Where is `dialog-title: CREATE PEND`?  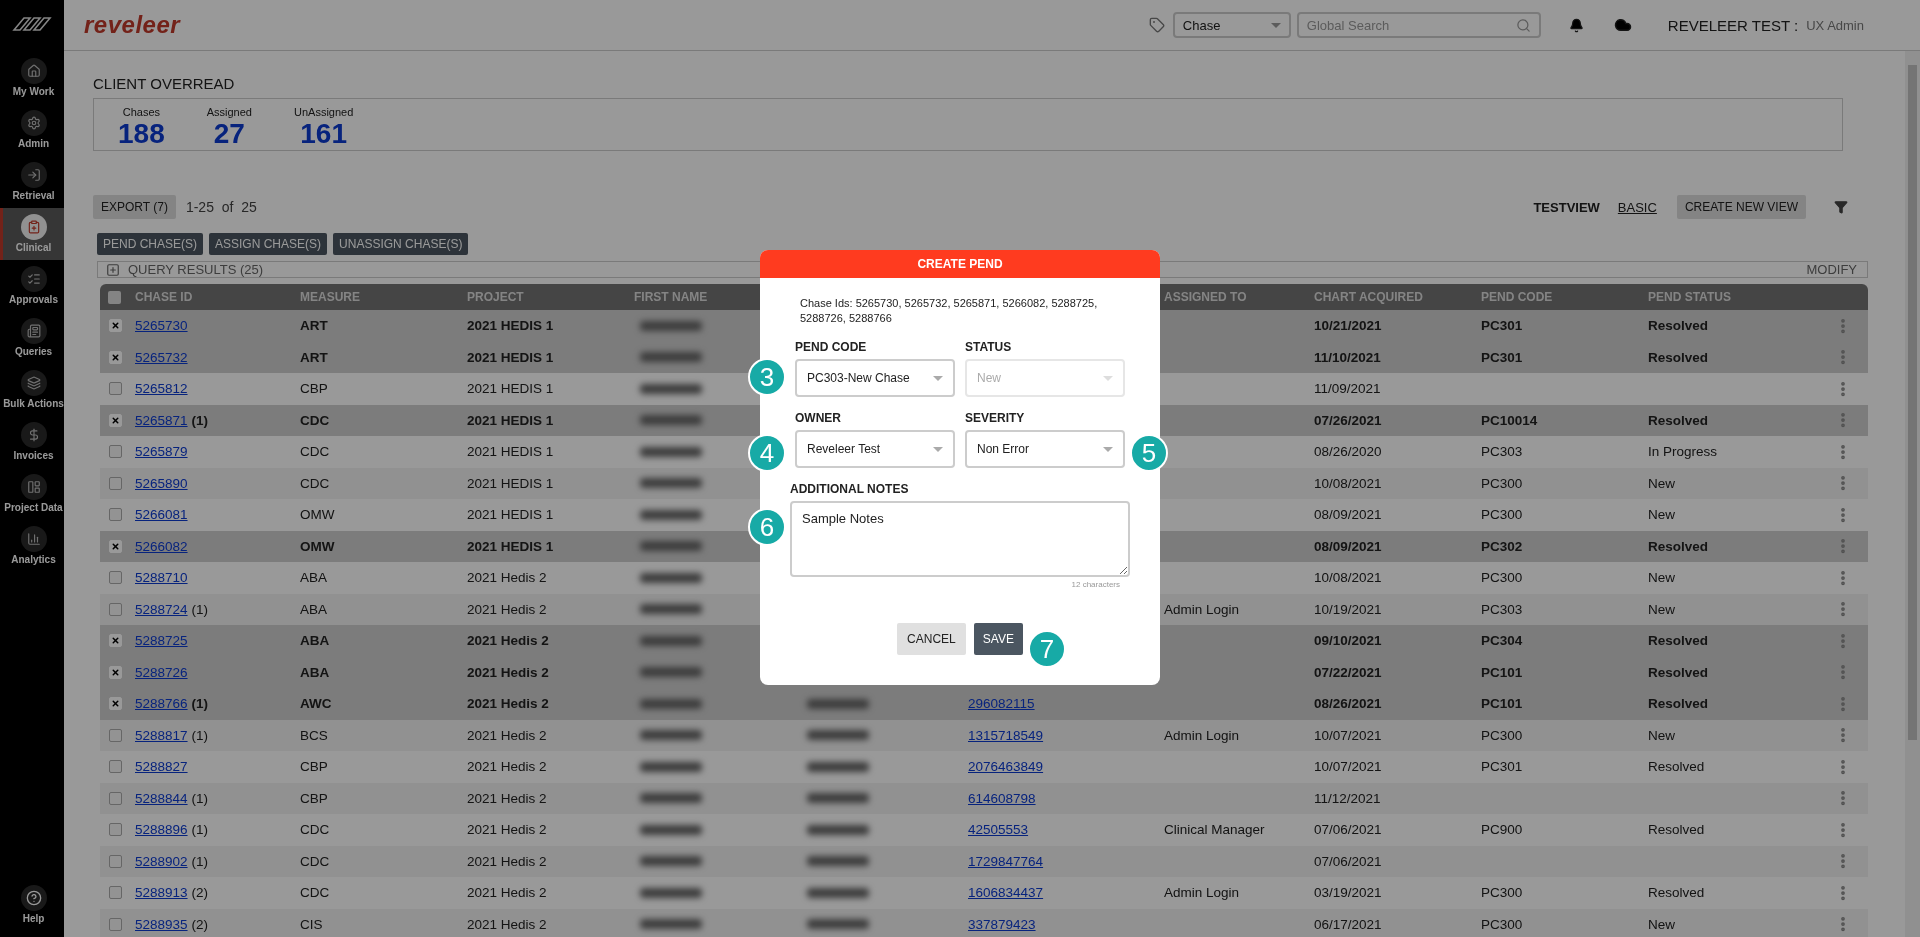
dialog-title: CREATE PEND is located at coordinates (960, 264).